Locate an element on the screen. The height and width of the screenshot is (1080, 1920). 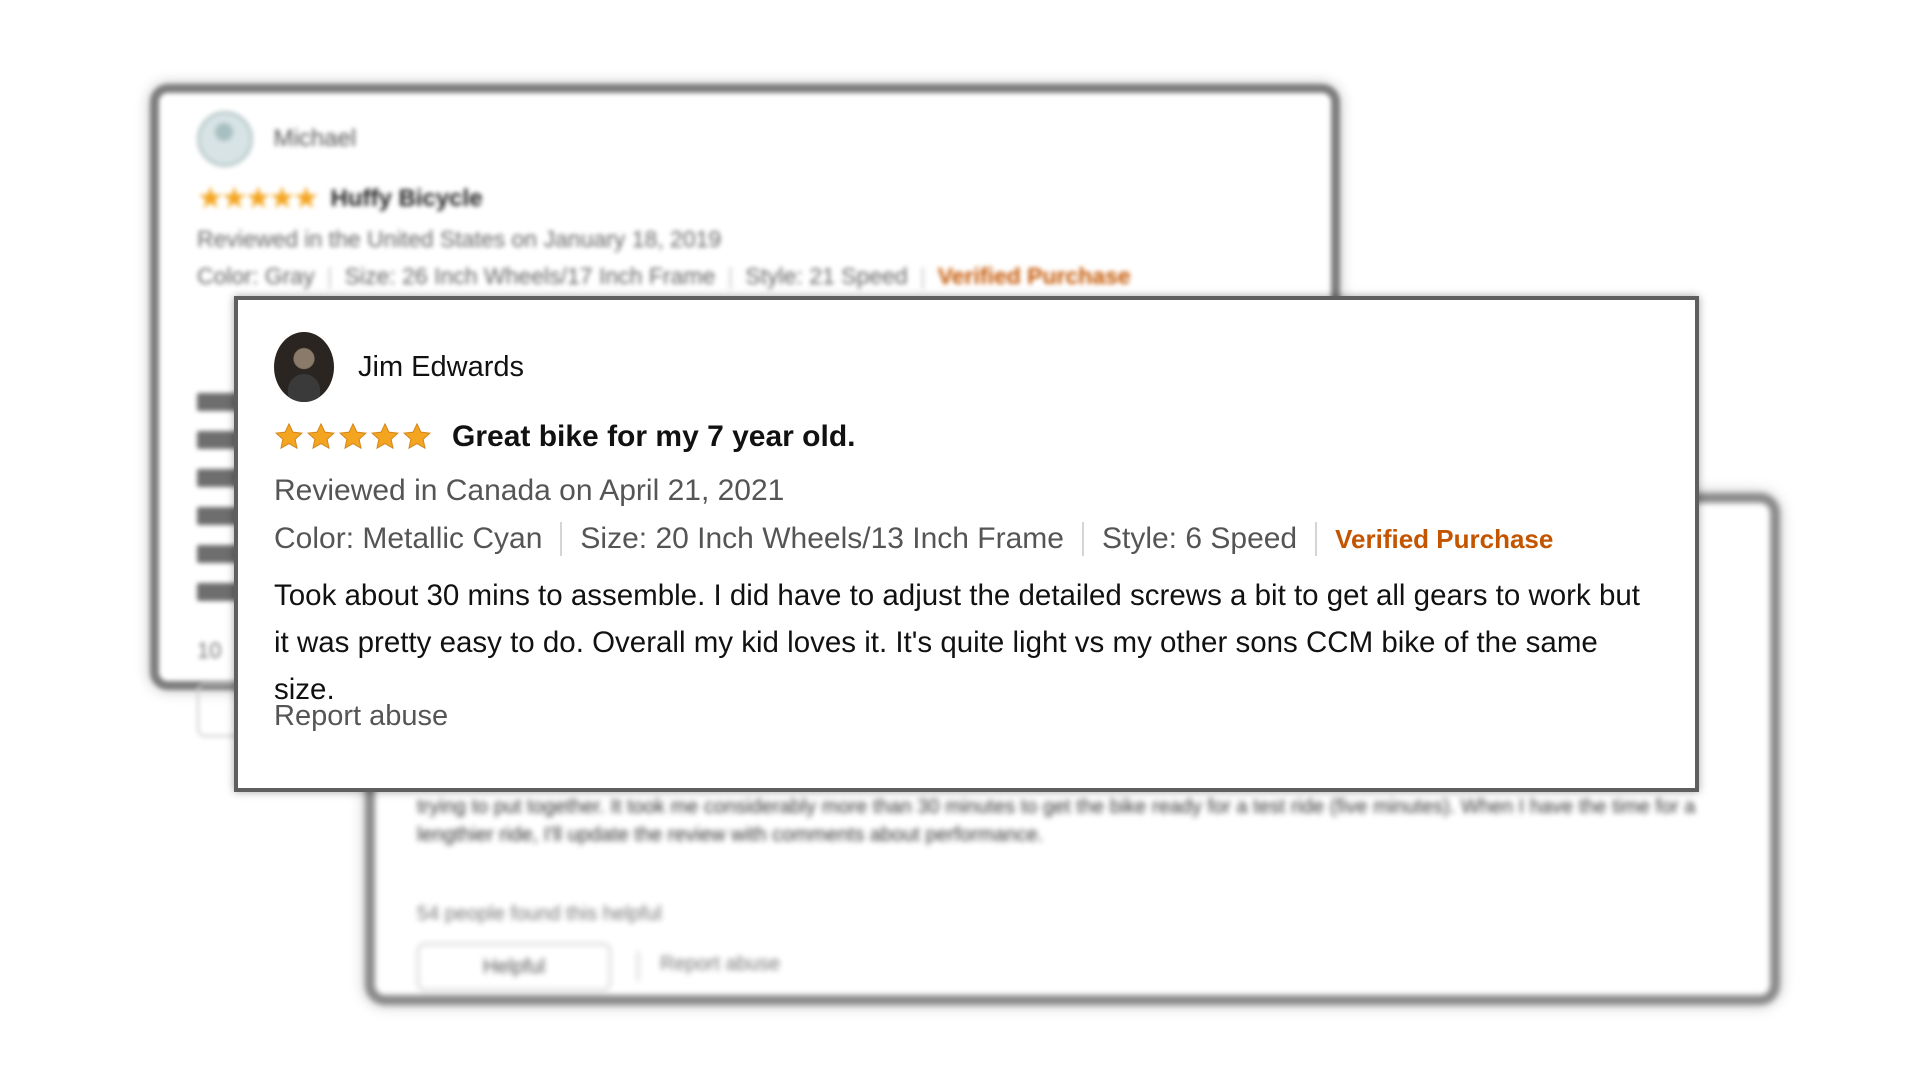
helpful-button: Helpful is located at coordinates (514, 967).